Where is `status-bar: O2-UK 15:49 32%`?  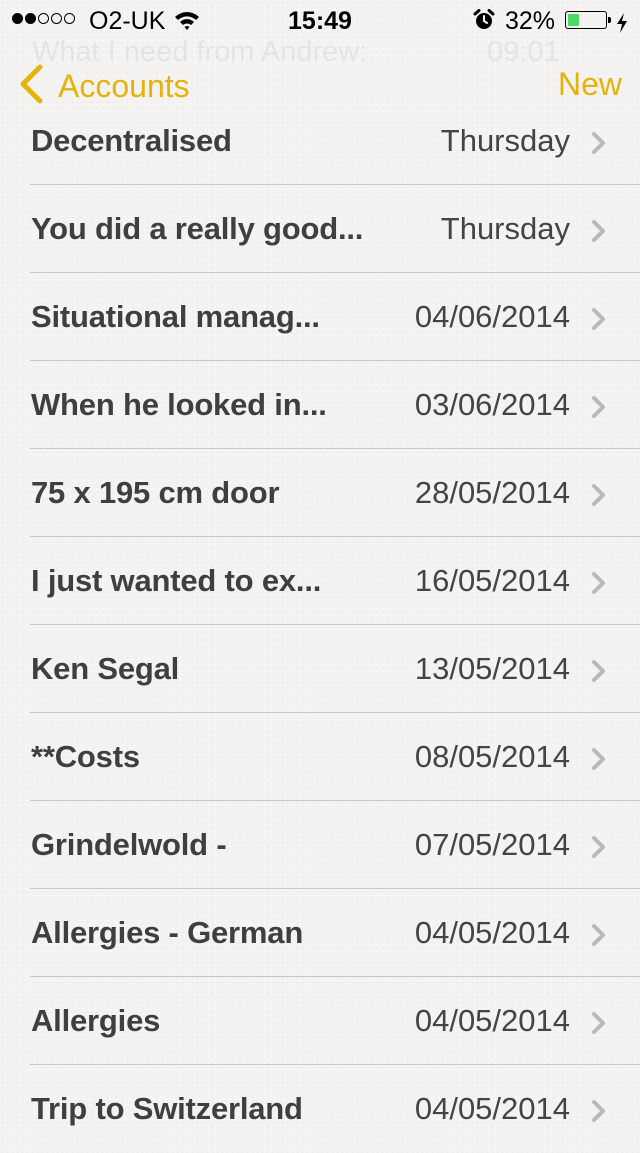 status-bar: O2-UK 15:49 32% is located at coordinates (320, 20).